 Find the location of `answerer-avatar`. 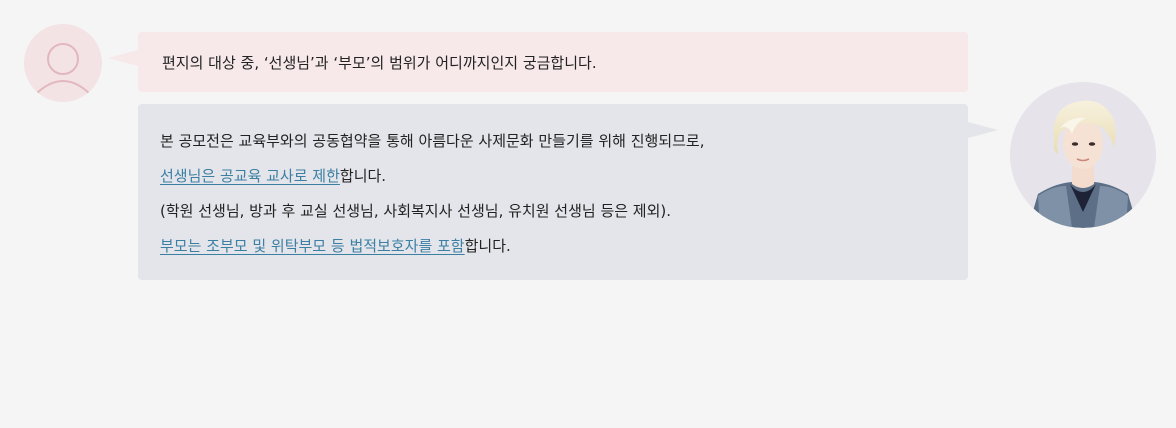

answerer-avatar is located at coordinates (1083, 155).